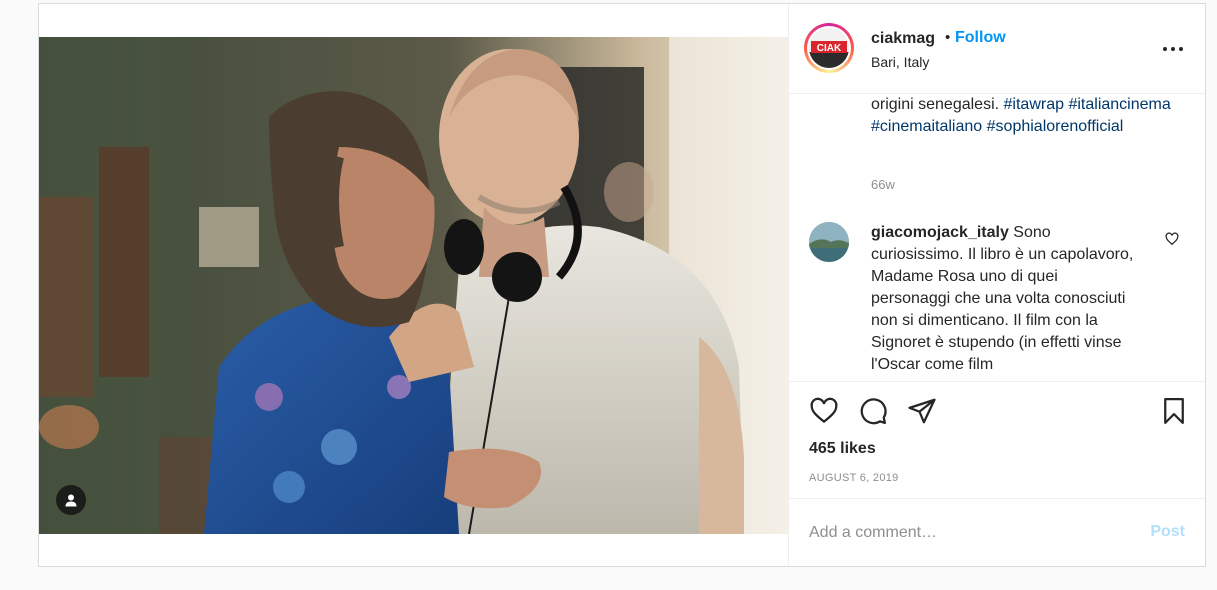  Describe the element at coordinates (873, 411) in the screenshot. I see `comment-bubble-icon` at that location.